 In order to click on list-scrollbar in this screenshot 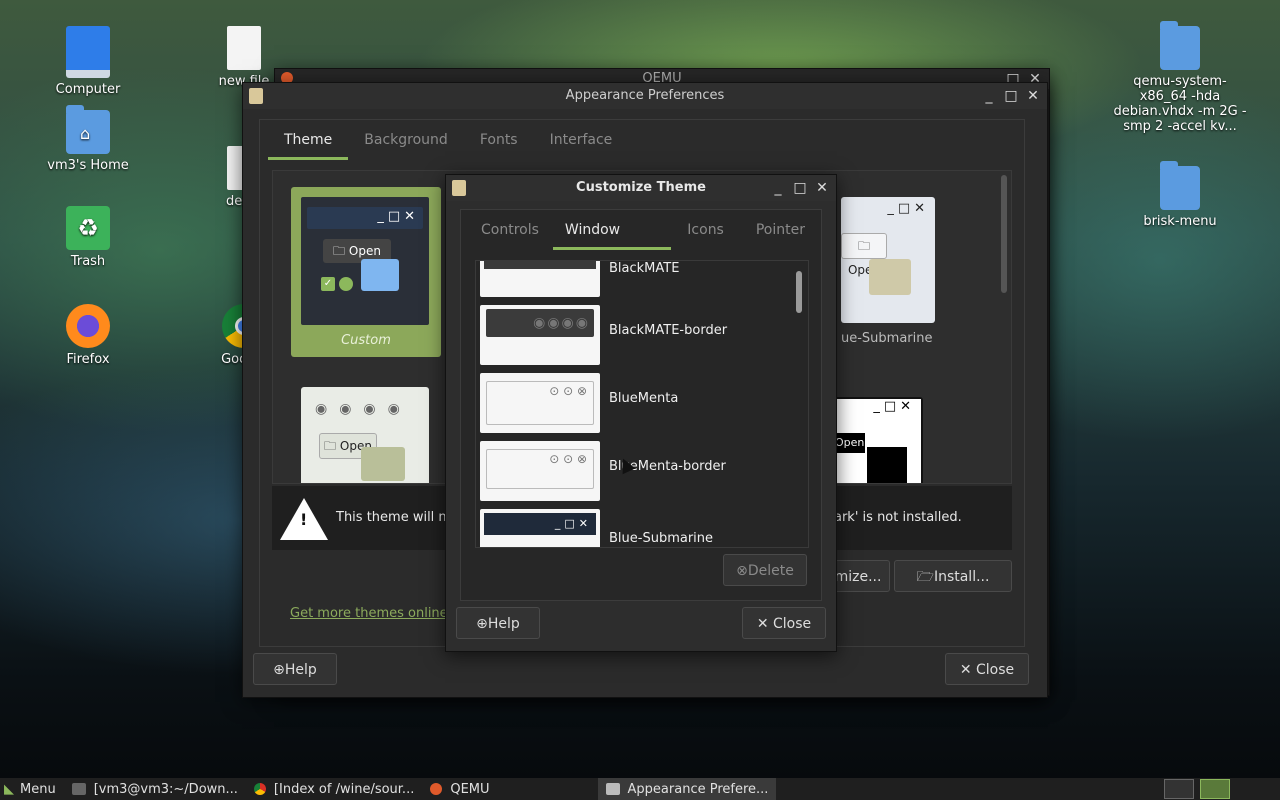, I will do `click(799, 292)`.